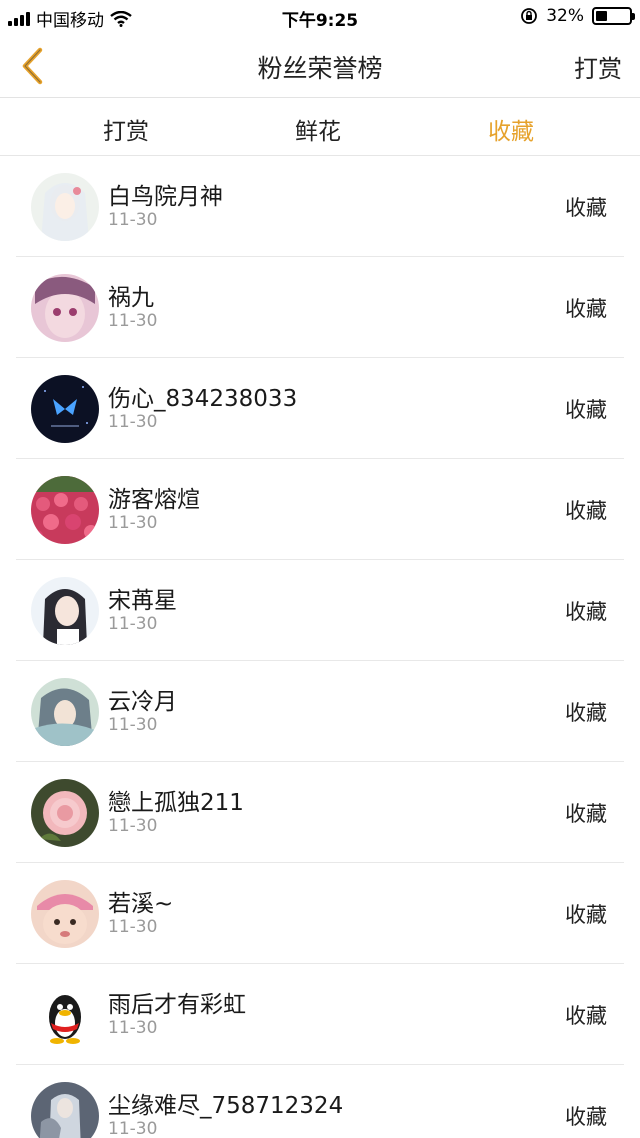  Describe the element at coordinates (141, 904) in the screenshot. I see `fan-name: 若溪~` at that location.